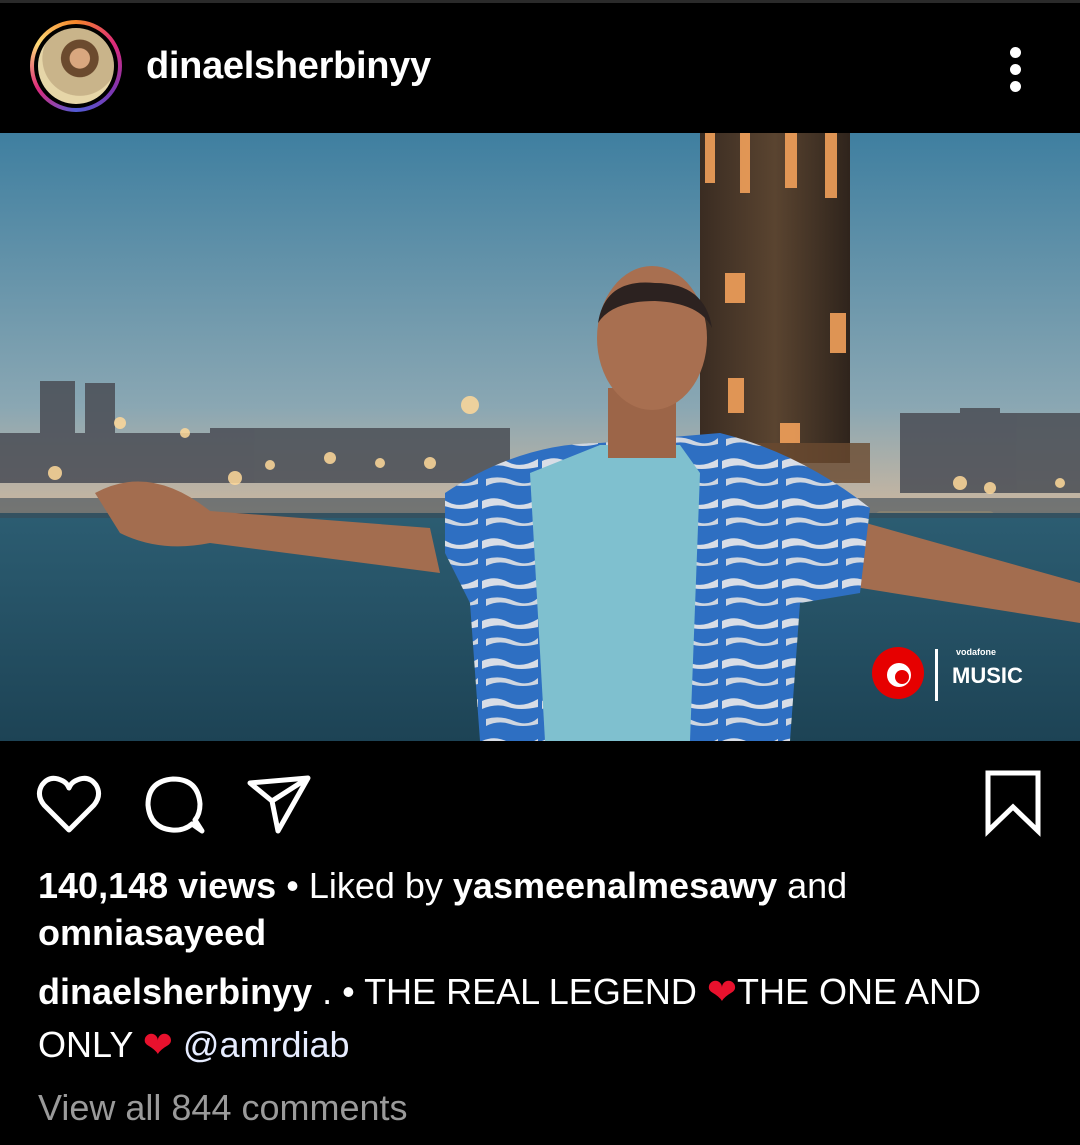 This screenshot has height=1145, width=1080. I want to click on caption-text: ONLY, so click(90, 1044).